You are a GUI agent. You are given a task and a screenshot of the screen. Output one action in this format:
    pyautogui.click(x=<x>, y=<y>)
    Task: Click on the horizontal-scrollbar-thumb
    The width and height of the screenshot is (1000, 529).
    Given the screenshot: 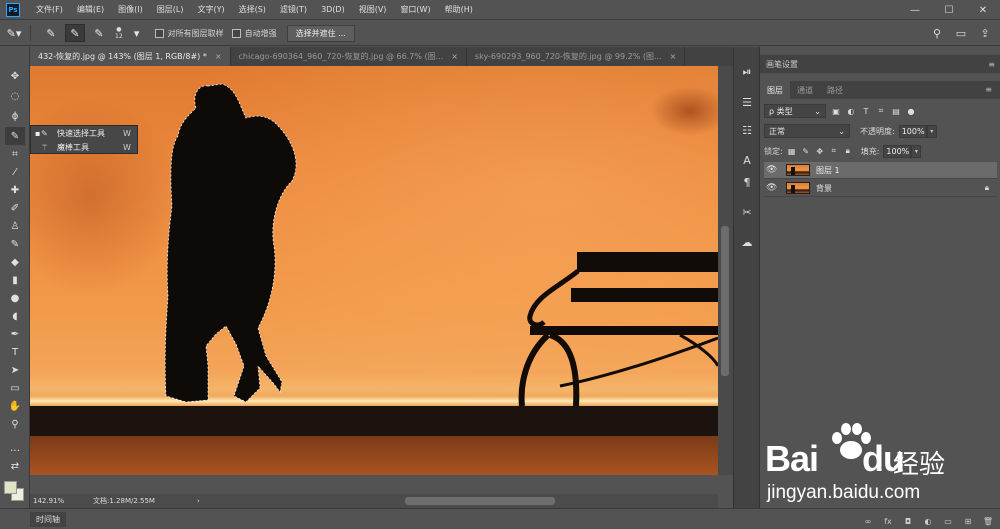 What is the action you would take?
    pyautogui.click(x=480, y=501)
    